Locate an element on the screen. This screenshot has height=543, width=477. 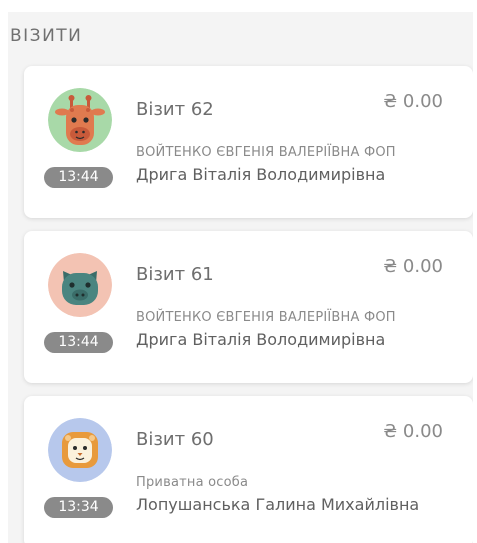
pig-icon is located at coordinates (80, 285).